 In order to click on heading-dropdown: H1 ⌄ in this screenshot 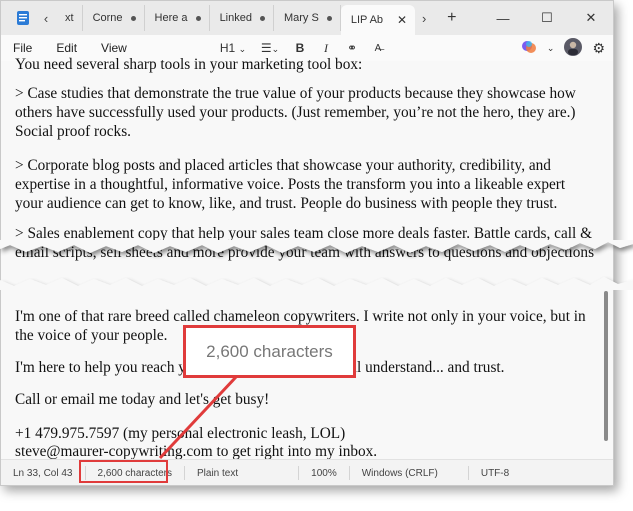, I will do `click(233, 48)`.